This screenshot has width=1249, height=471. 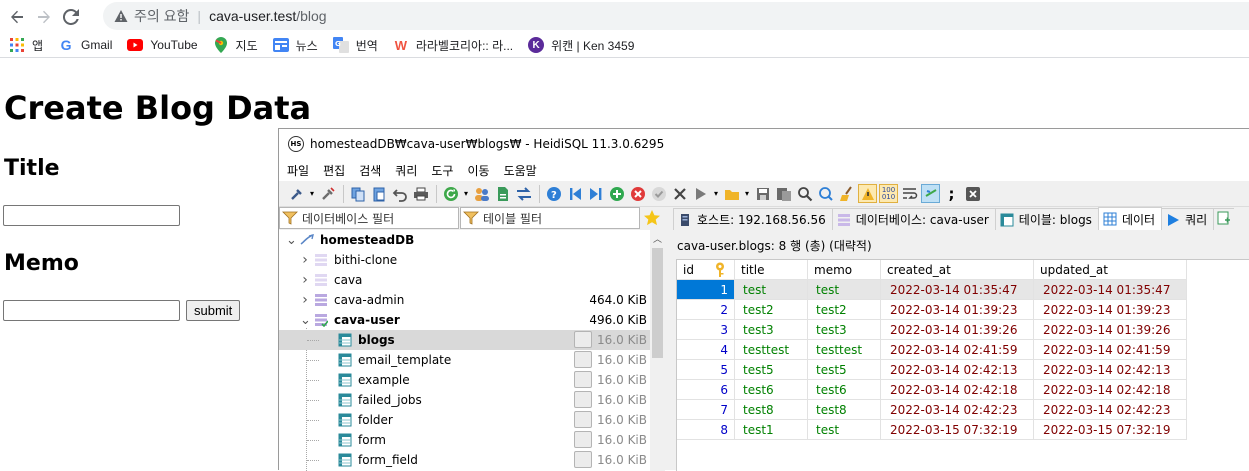 I want to click on post-check-icon, so click(x=658, y=193).